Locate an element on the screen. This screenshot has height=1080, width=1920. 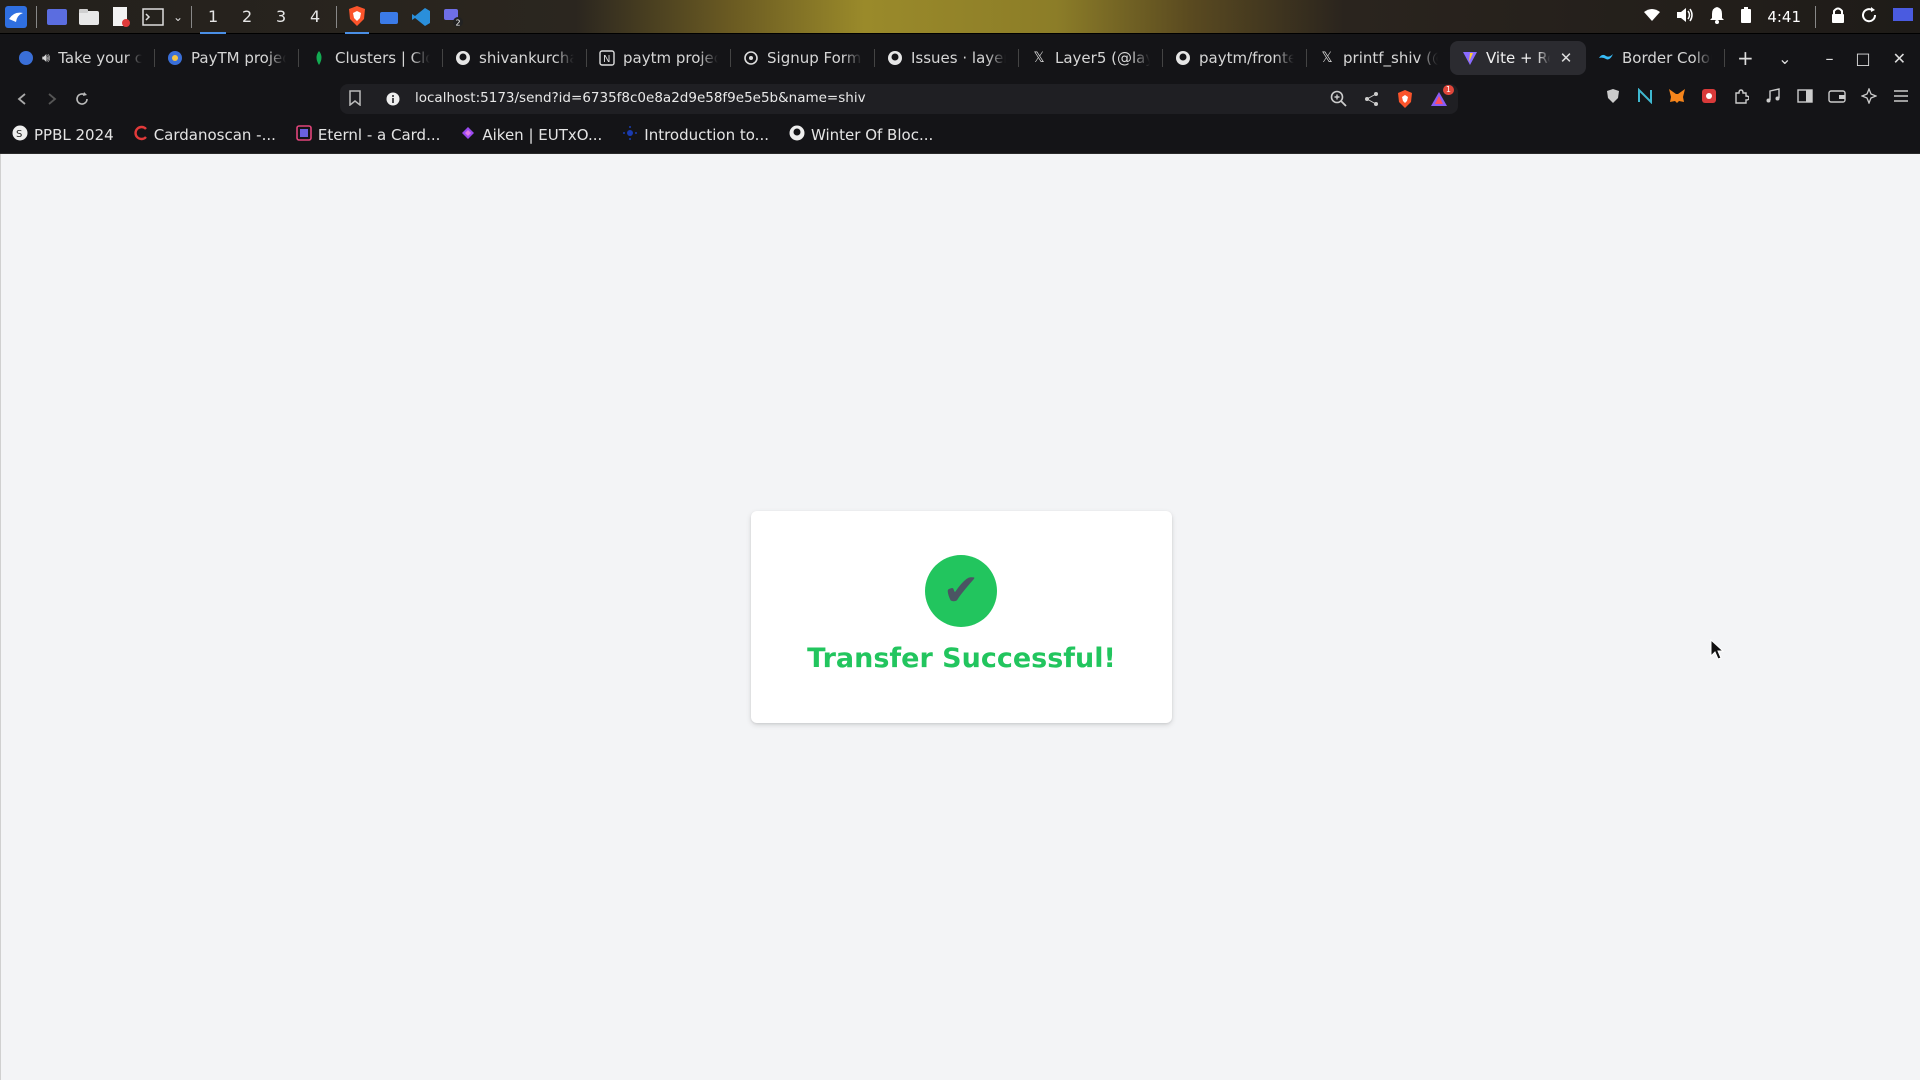
wallet-icon is located at coordinates (1837, 96).